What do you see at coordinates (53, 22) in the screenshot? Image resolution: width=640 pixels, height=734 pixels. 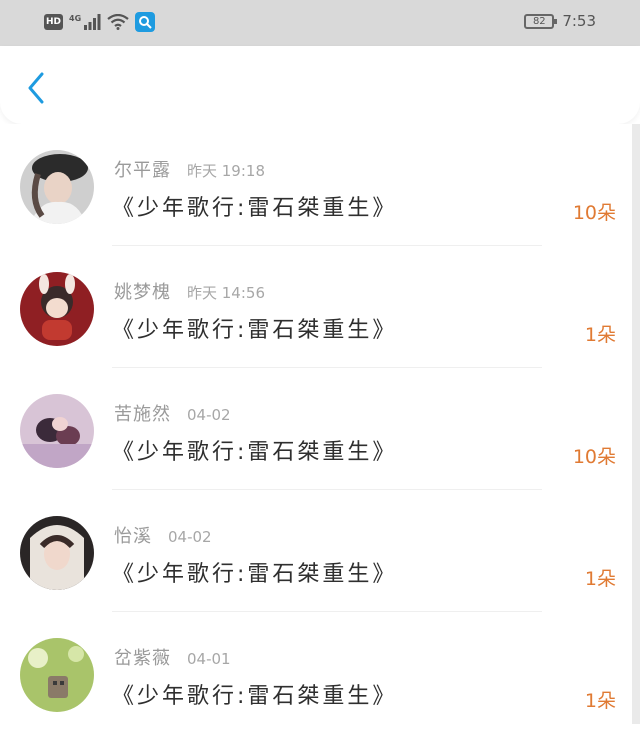 I see `hd-badge: HD` at bounding box center [53, 22].